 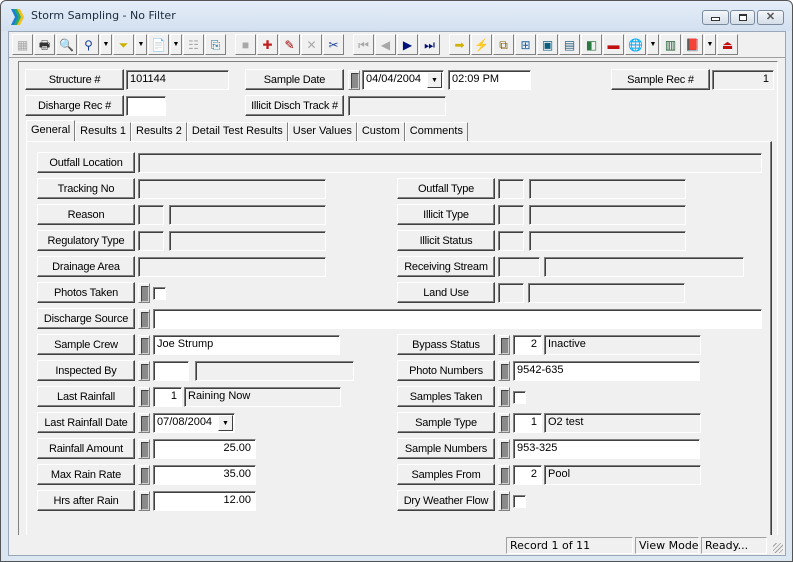 What do you see at coordinates (86, 292) in the screenshot?
I see `photos-taken-button: Photos Taken` at bounding box center [86, 292].